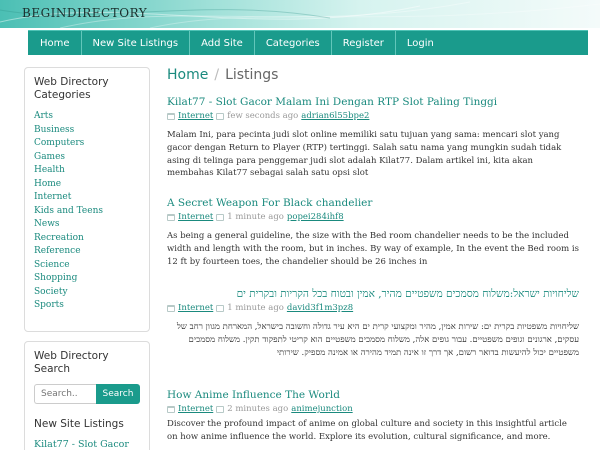  I want to click on breadcrumb-current: Listings, so click(252, 75).